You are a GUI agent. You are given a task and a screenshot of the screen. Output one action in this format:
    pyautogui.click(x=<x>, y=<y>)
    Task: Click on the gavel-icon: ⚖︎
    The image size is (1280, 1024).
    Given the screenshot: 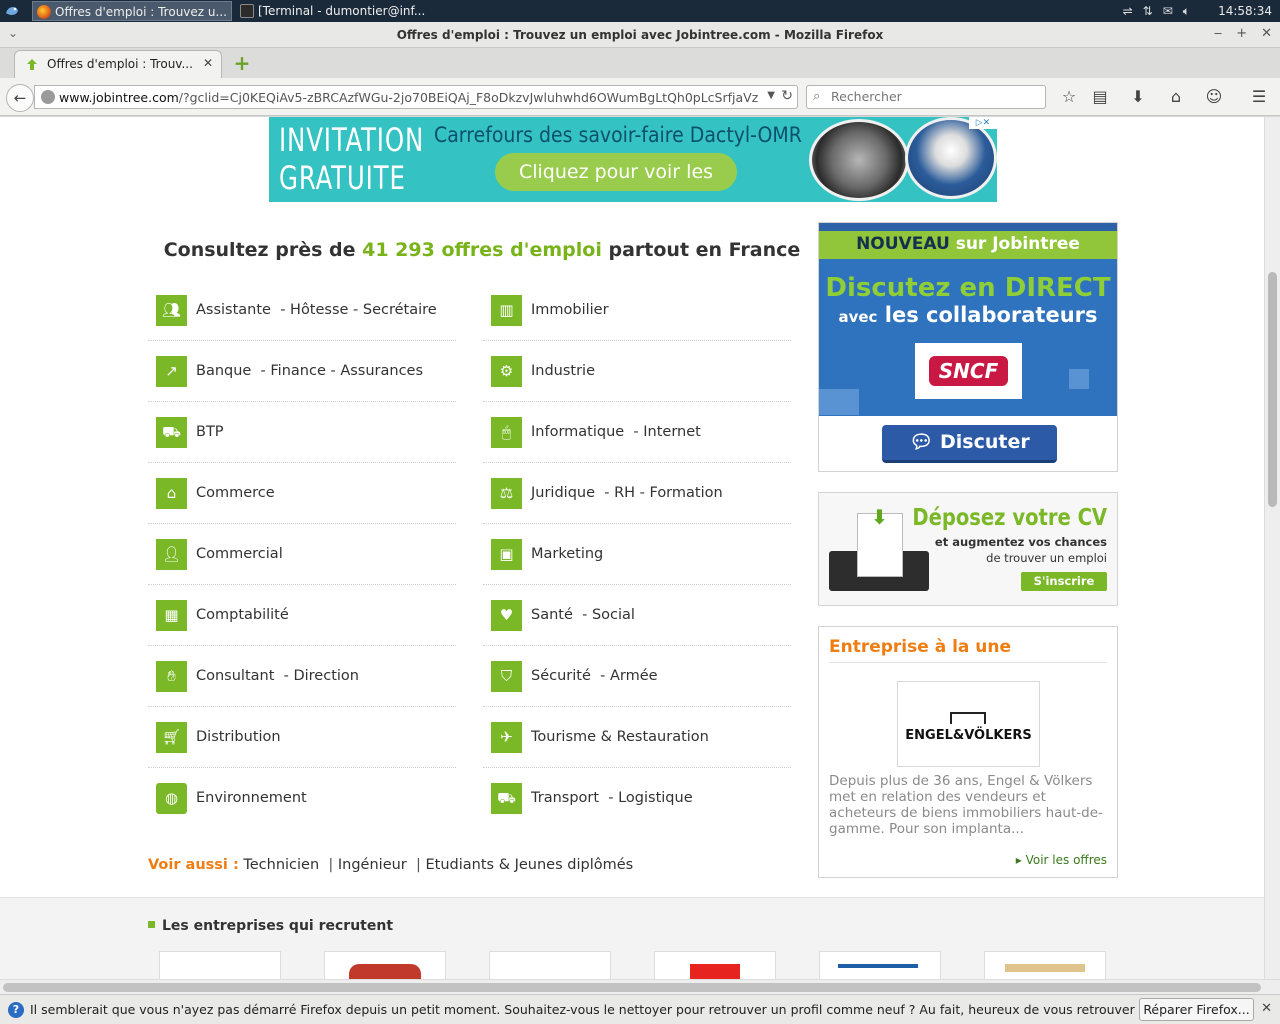 What is the action you would take?
    pyautogui.click(x=506, y=493)
    